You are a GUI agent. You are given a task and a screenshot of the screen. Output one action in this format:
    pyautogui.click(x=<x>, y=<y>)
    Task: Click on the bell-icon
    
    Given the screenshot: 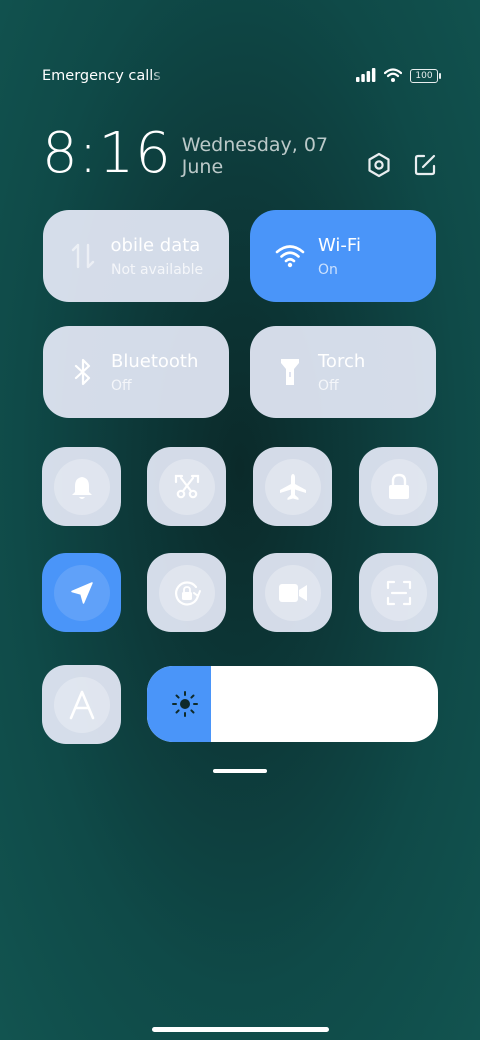 What is the action you would take?
    pyautogui.click(x=81, y=486)
    